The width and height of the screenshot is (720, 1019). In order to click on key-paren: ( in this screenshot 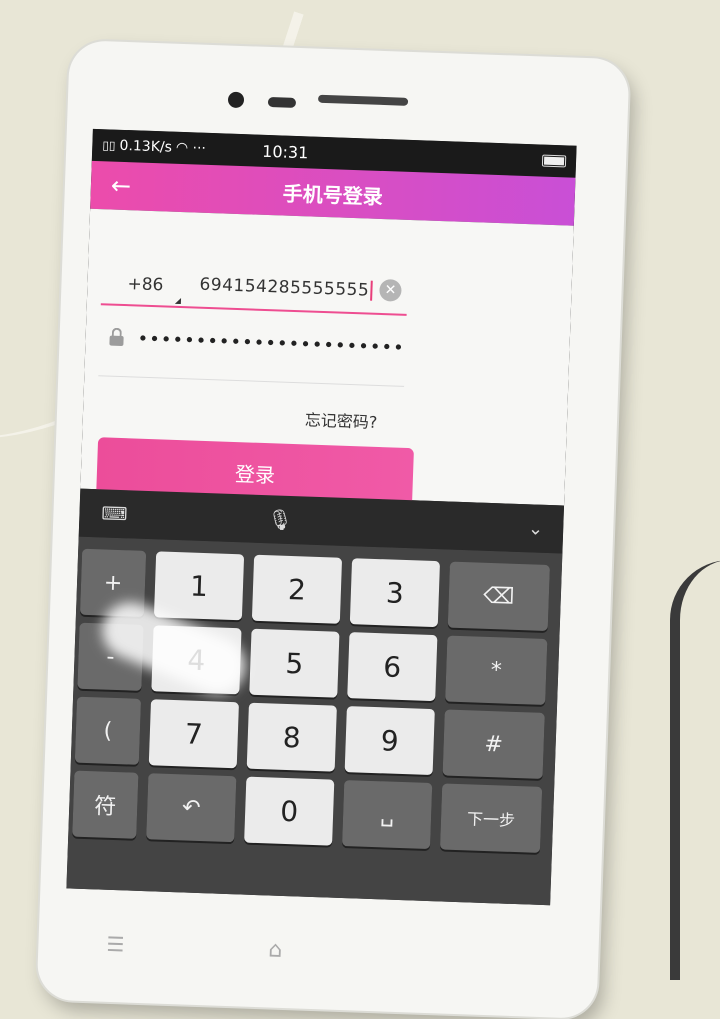, I will do `click(108, 730)`.